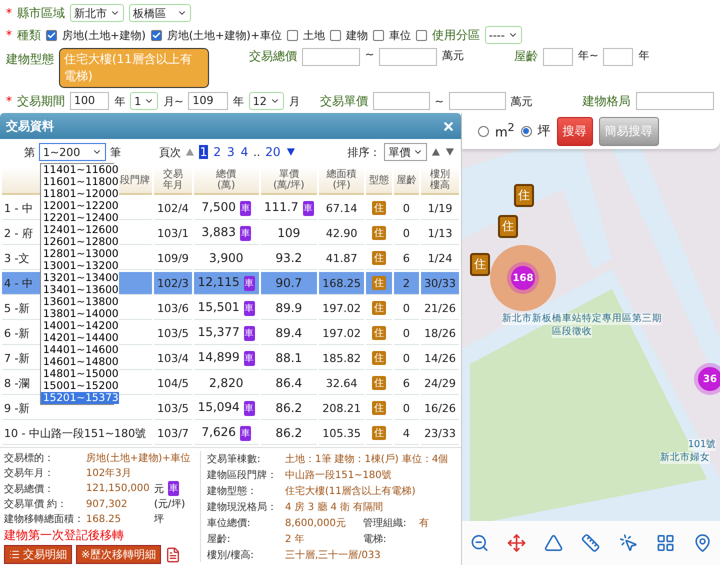 The width and height of the screenshot is (720, 565). Describe the element at coordinates (72, 152) in the screenshot. I see `range-select: 1~200` at that location.